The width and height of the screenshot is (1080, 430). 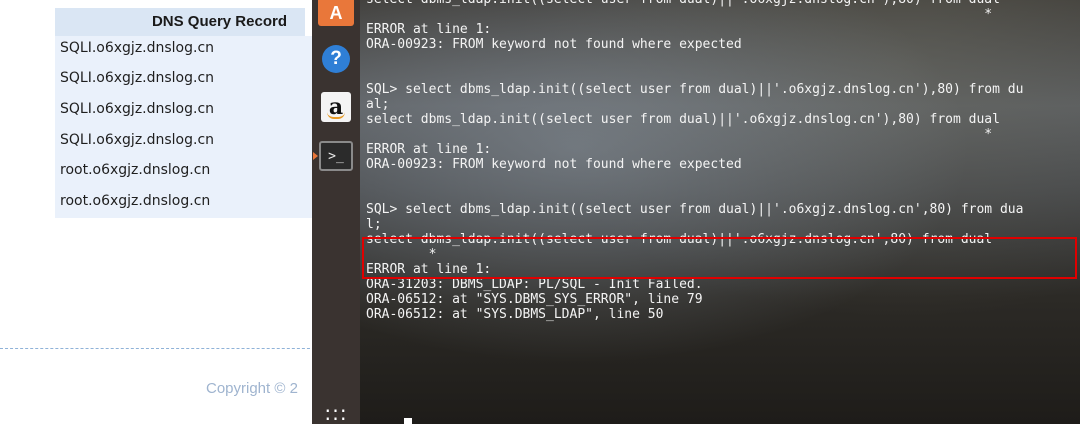 What do you see at coordinates (219, 21) in the screenshot?
I see `dns-table-title: DNS Query Record` at bounding box center [219, 21].